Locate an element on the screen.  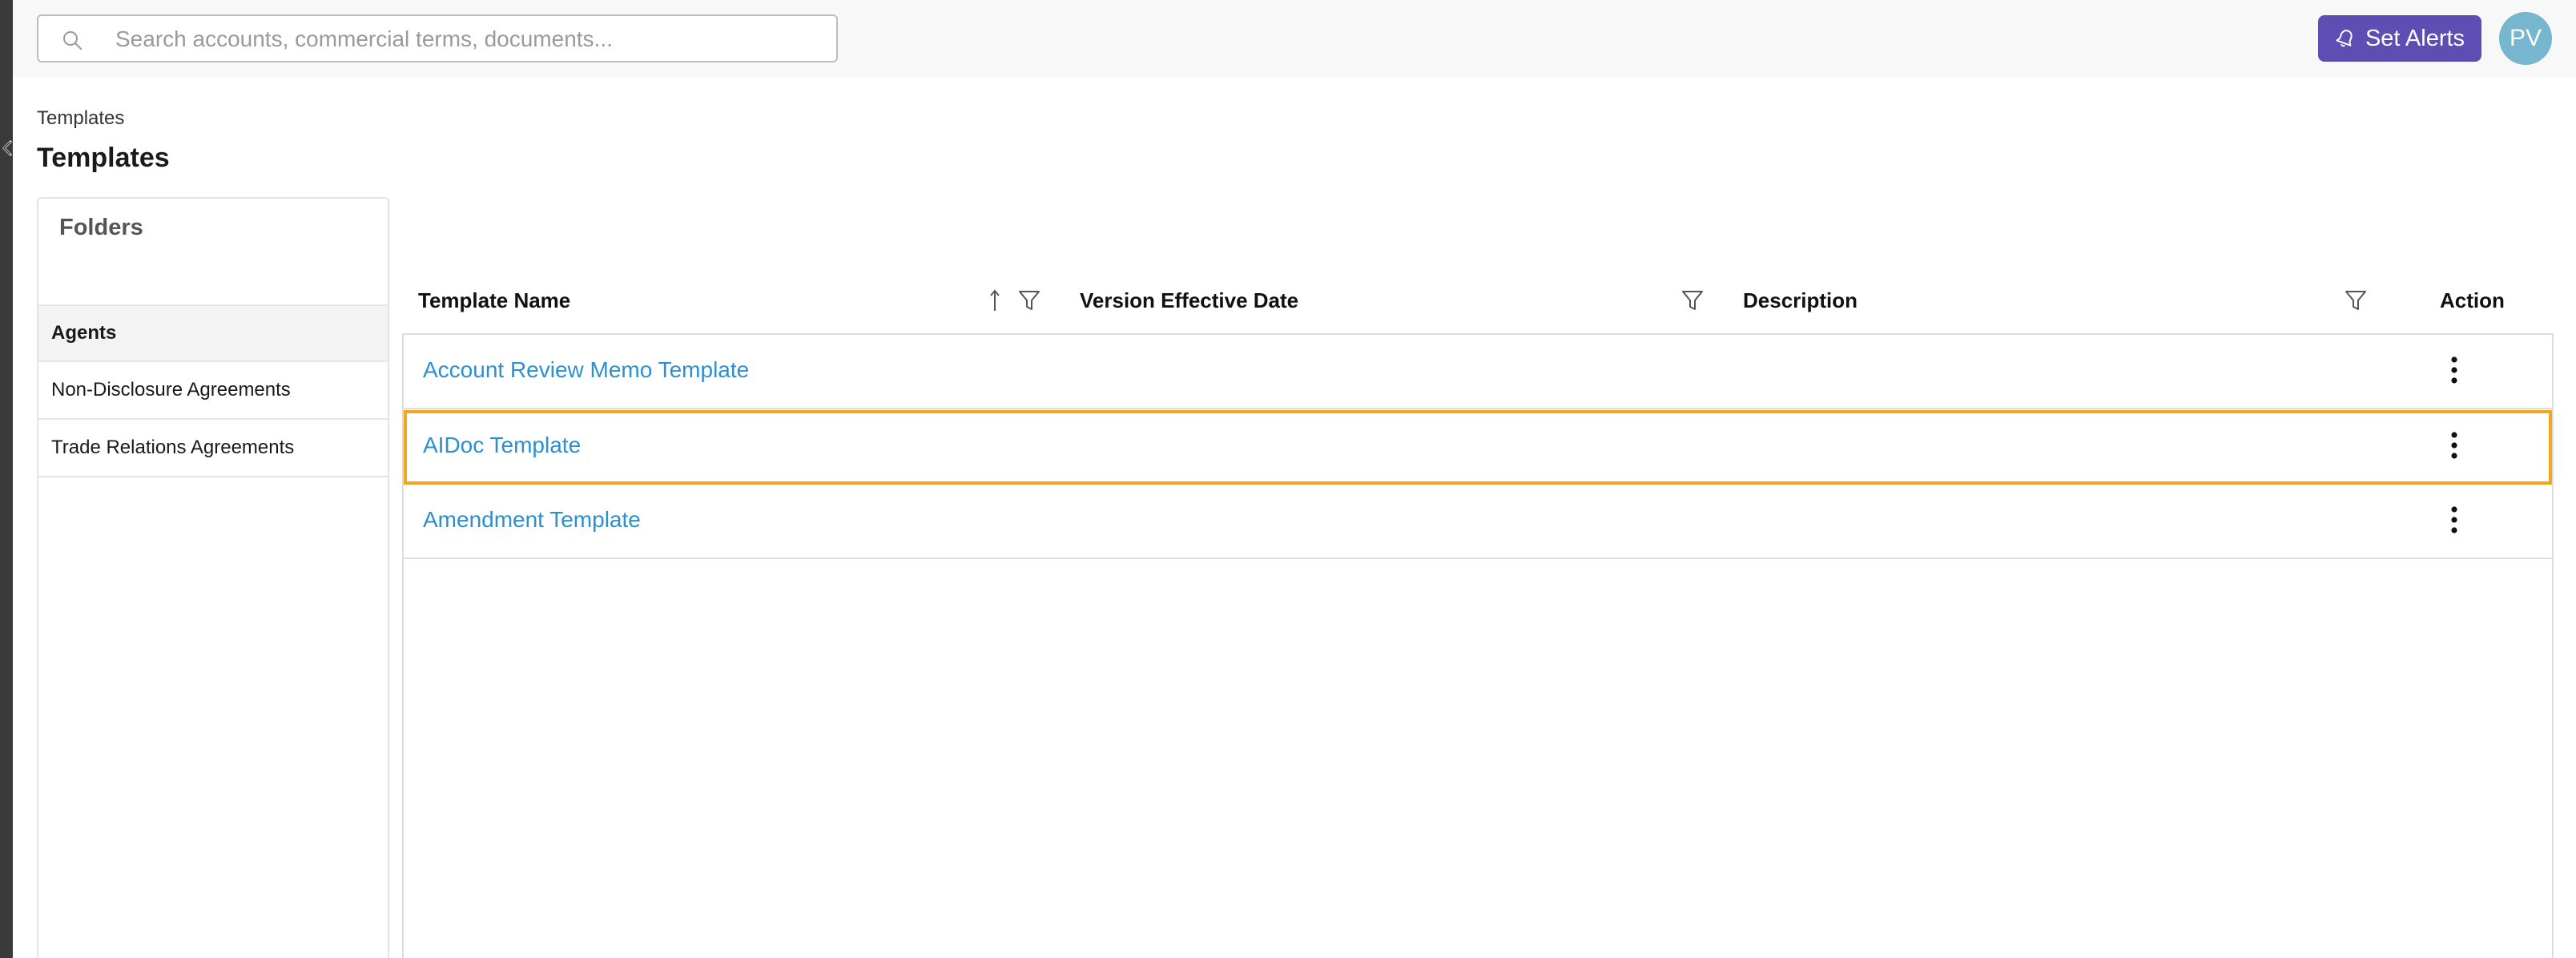
sort-ascending-icon is located at coordinates (995, 300).